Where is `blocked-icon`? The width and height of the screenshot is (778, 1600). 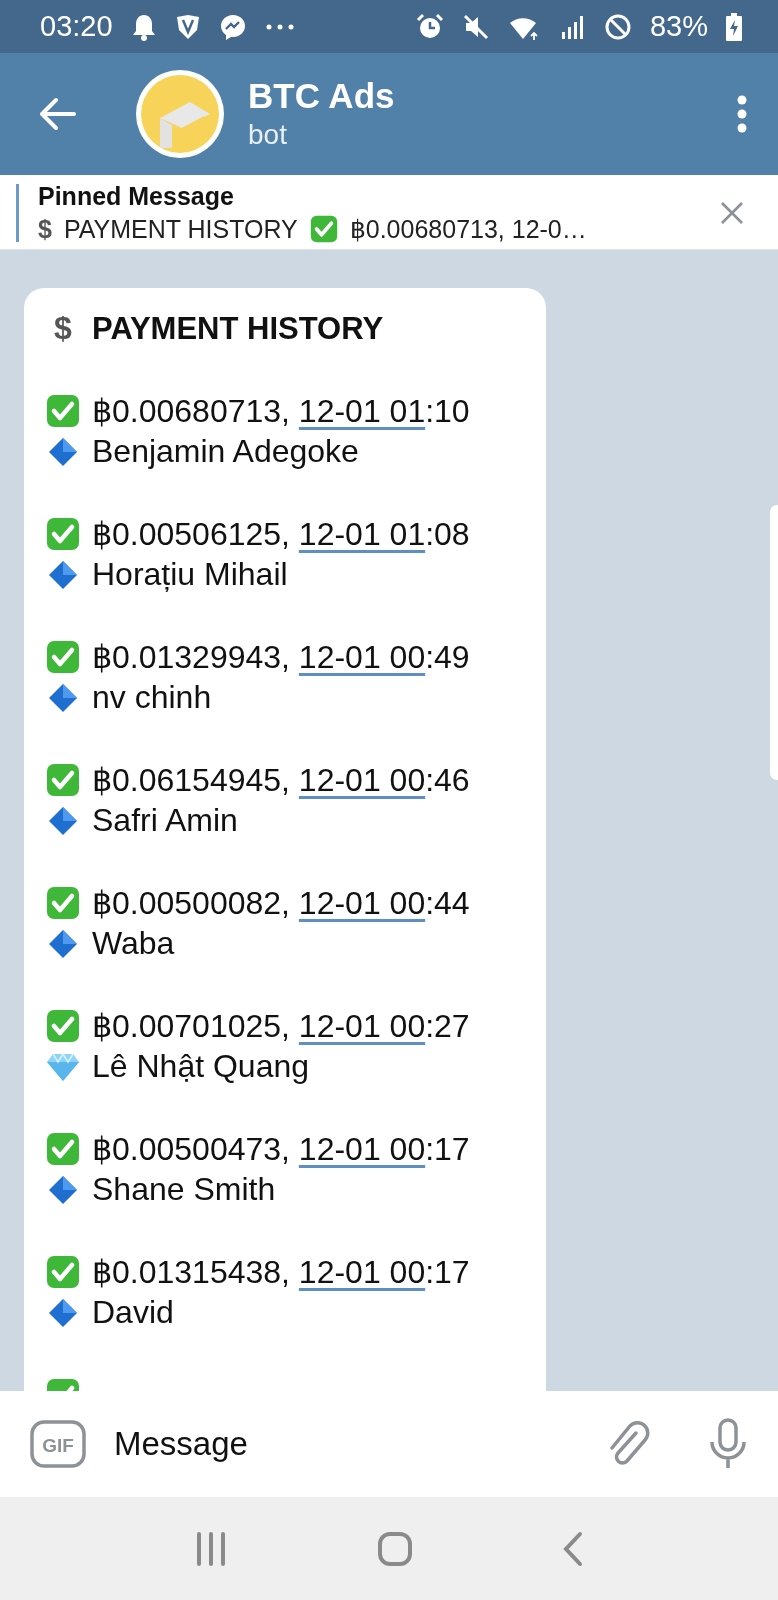 blocked-icon is located at coordinates (617, 26).